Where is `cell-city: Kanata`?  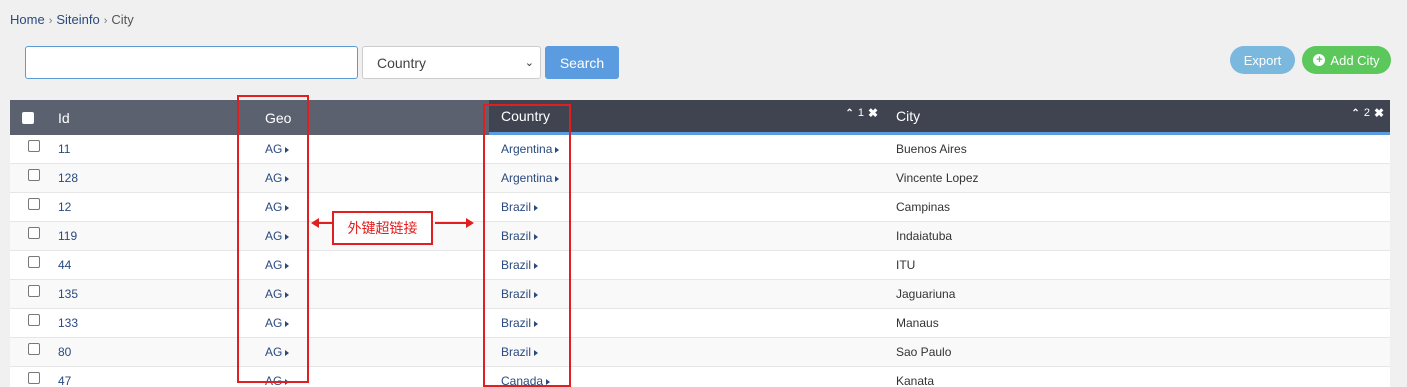
cell-city: Kanata is located at coordinates (915, 380).